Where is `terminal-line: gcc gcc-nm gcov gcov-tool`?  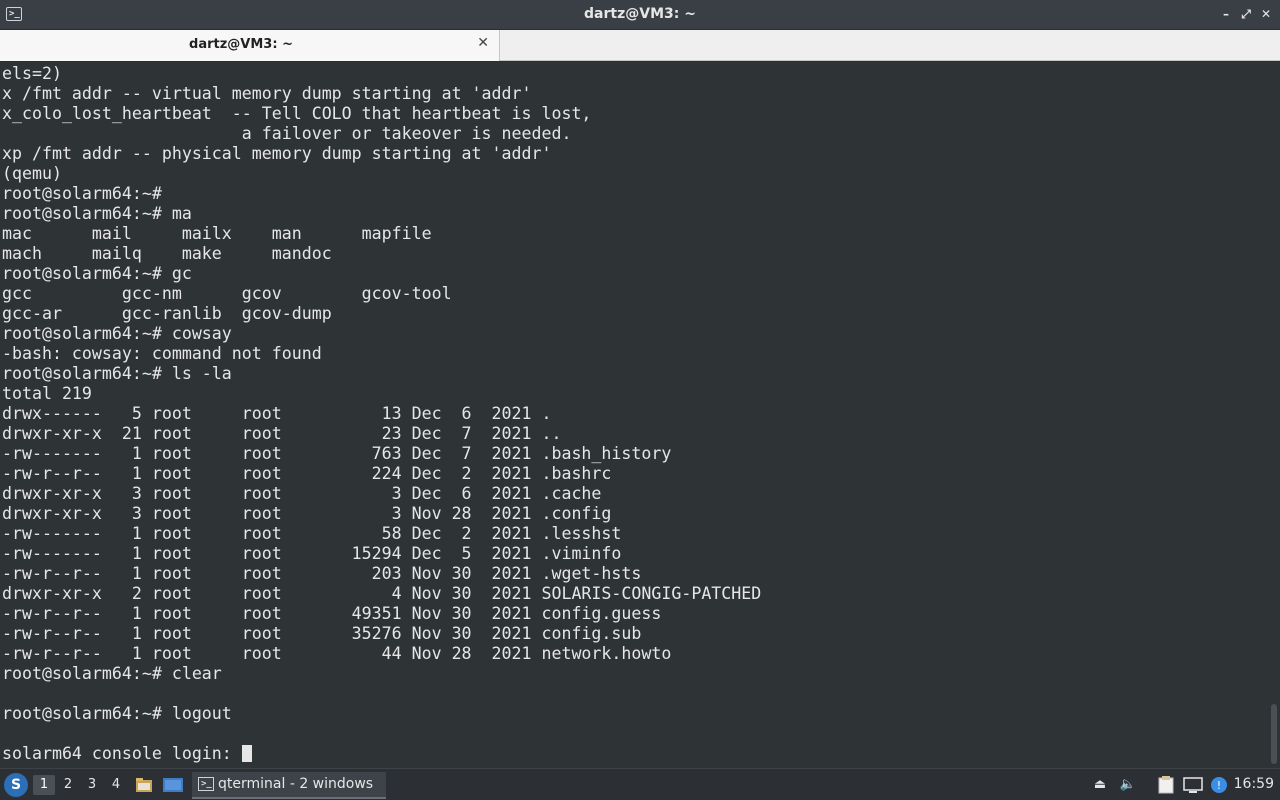 terminal-line: gcc gcc-nm gcov gcov-tool is located at coordinates (227, 293).